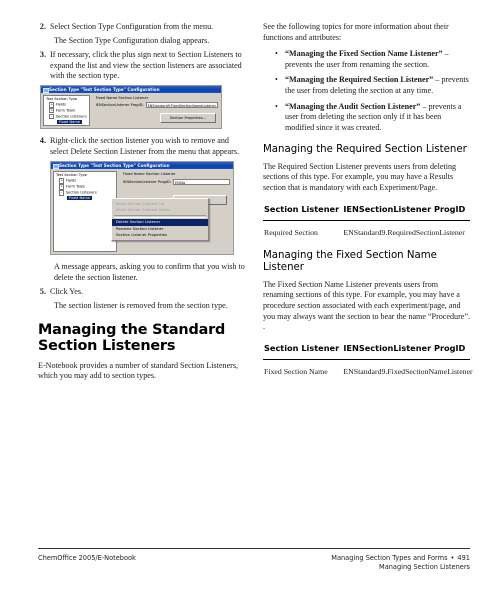  I want to click on menu-item-move-down: Move Section Listener Down, so click(160, 210).